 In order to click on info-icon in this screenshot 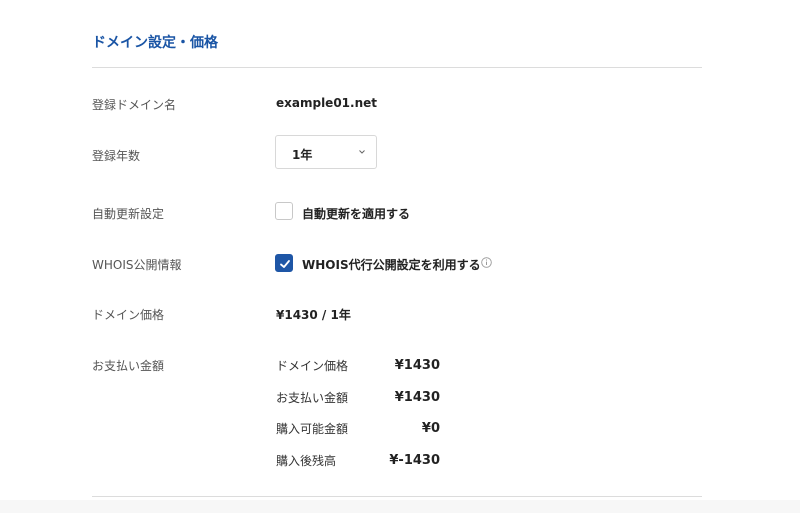, I will do `click(486, 262)`.